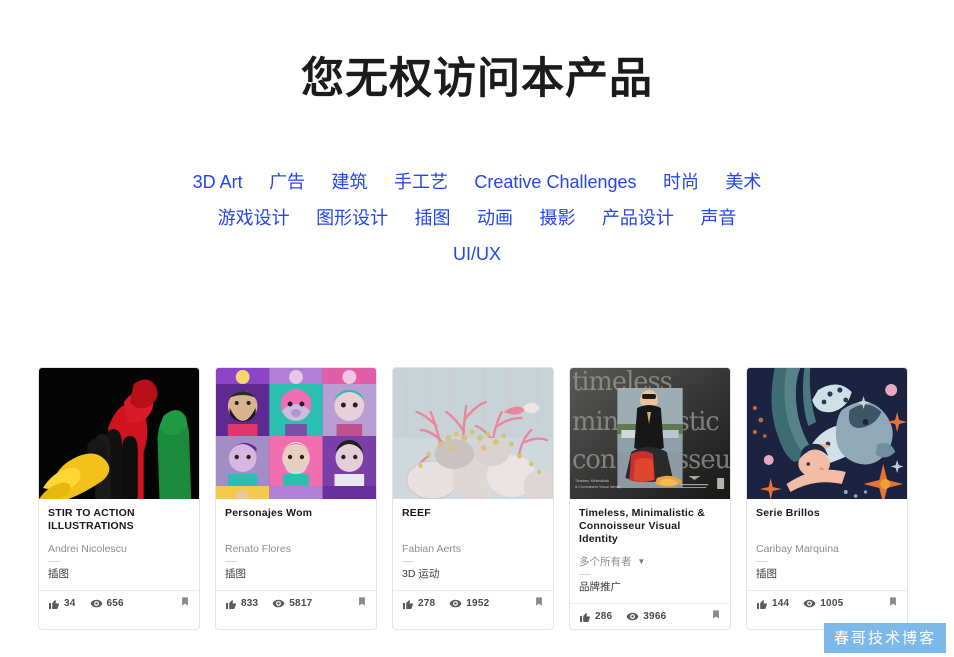  I want to click on project-stats: 34 656, so click(119, 603).